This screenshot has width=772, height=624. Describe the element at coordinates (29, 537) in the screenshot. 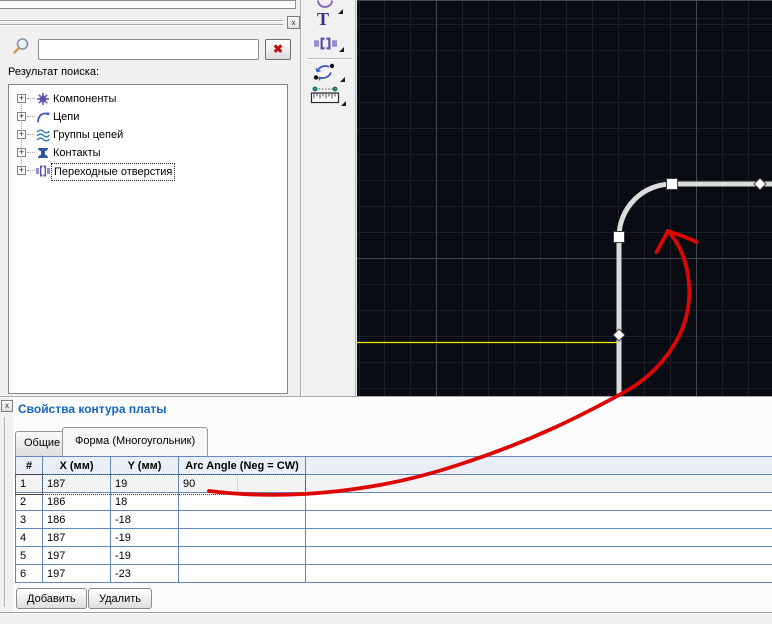

I see `cell-num: 4` at that location.